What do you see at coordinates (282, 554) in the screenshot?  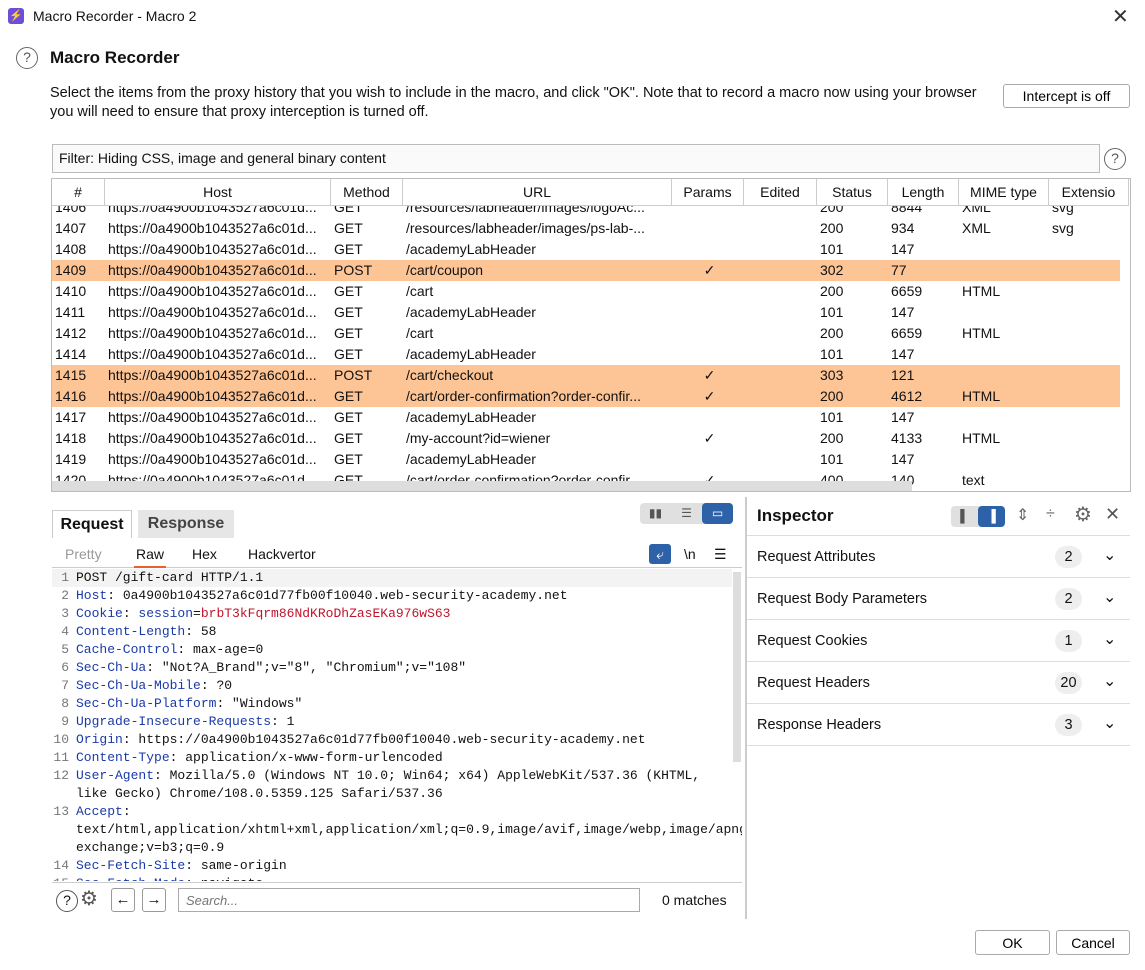 I see `tab-hackvertor: Hackvertor` at bounding box center [282, 554].